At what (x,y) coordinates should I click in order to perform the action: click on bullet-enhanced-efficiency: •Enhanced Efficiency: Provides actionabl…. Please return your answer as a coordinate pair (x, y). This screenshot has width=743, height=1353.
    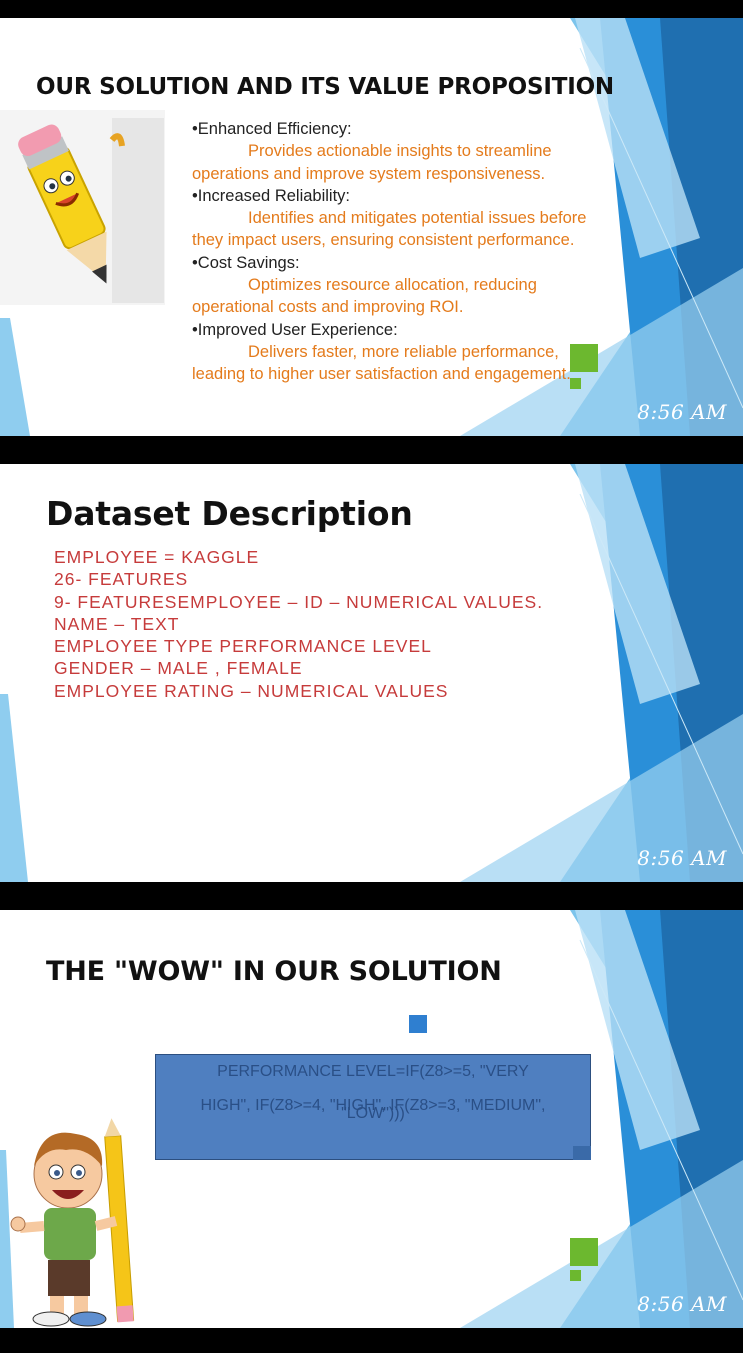
    Looking at the image, I should click on (372, 151).